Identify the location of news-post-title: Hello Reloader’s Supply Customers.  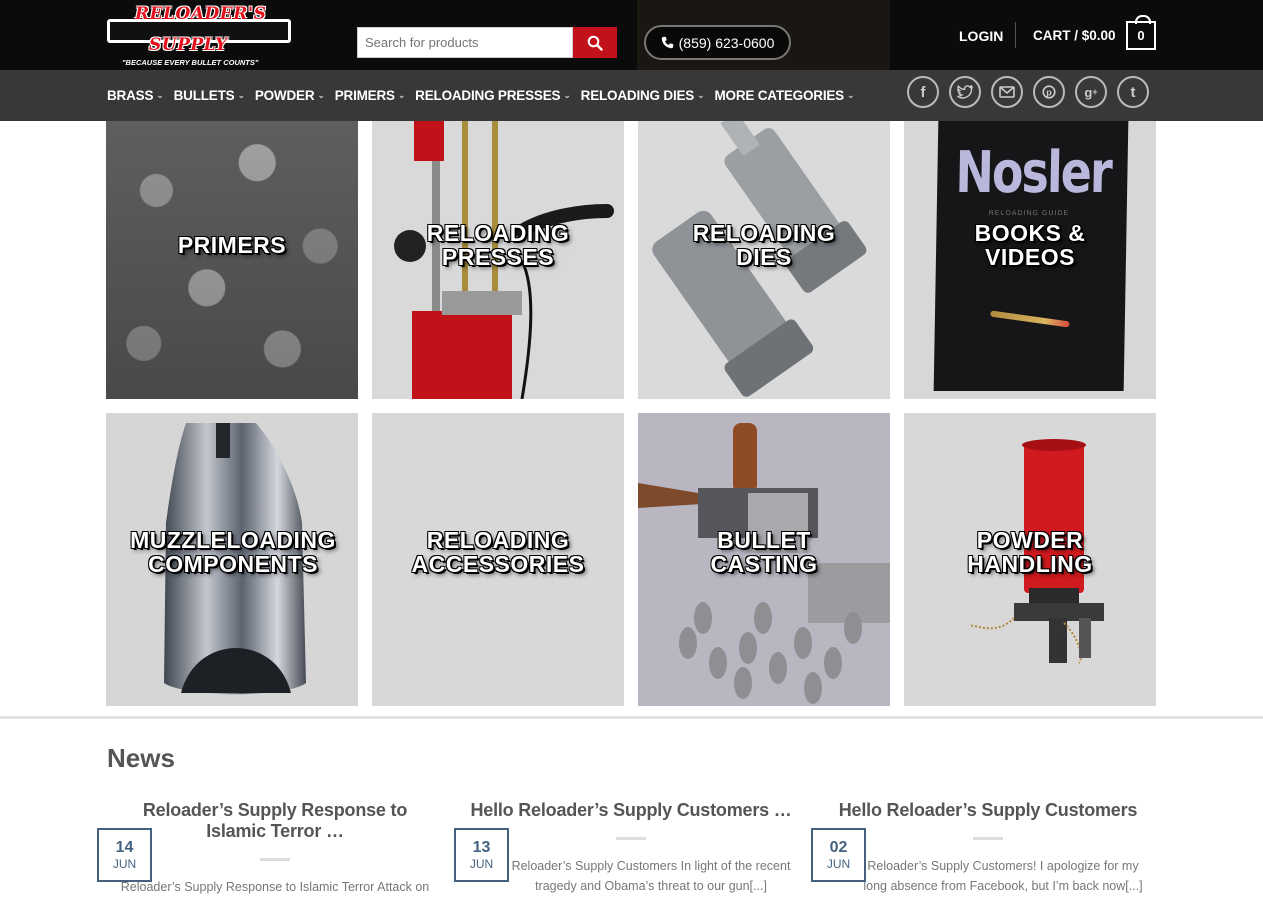
(988, 810).